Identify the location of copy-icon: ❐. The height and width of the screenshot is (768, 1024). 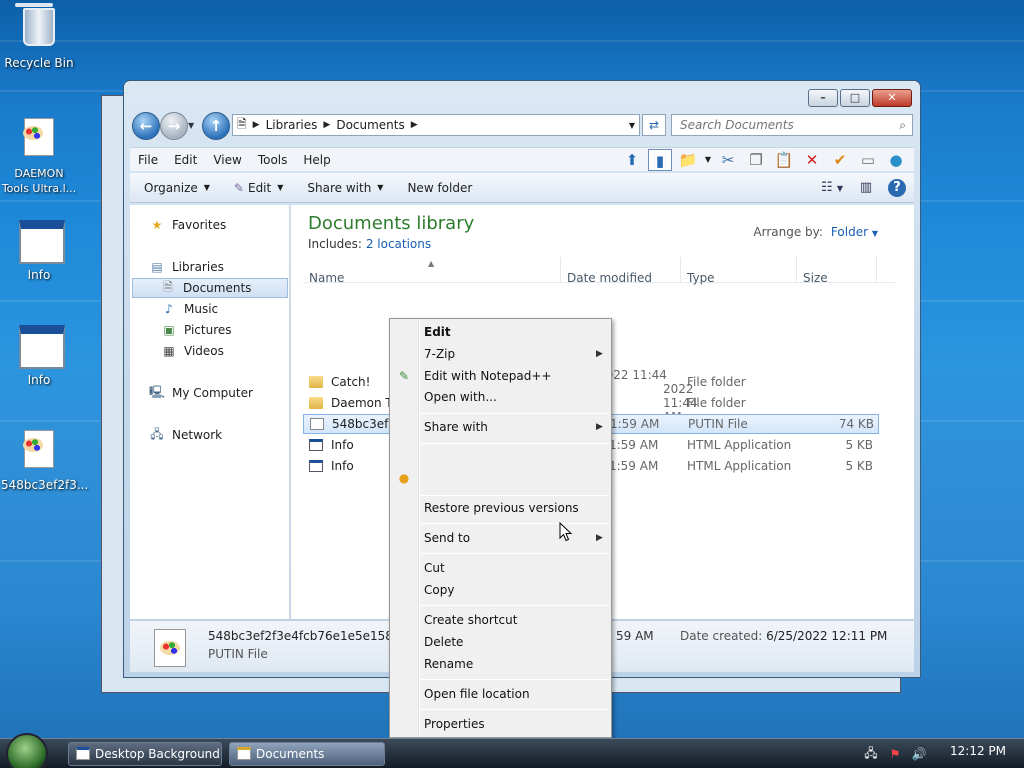
(756, 160).